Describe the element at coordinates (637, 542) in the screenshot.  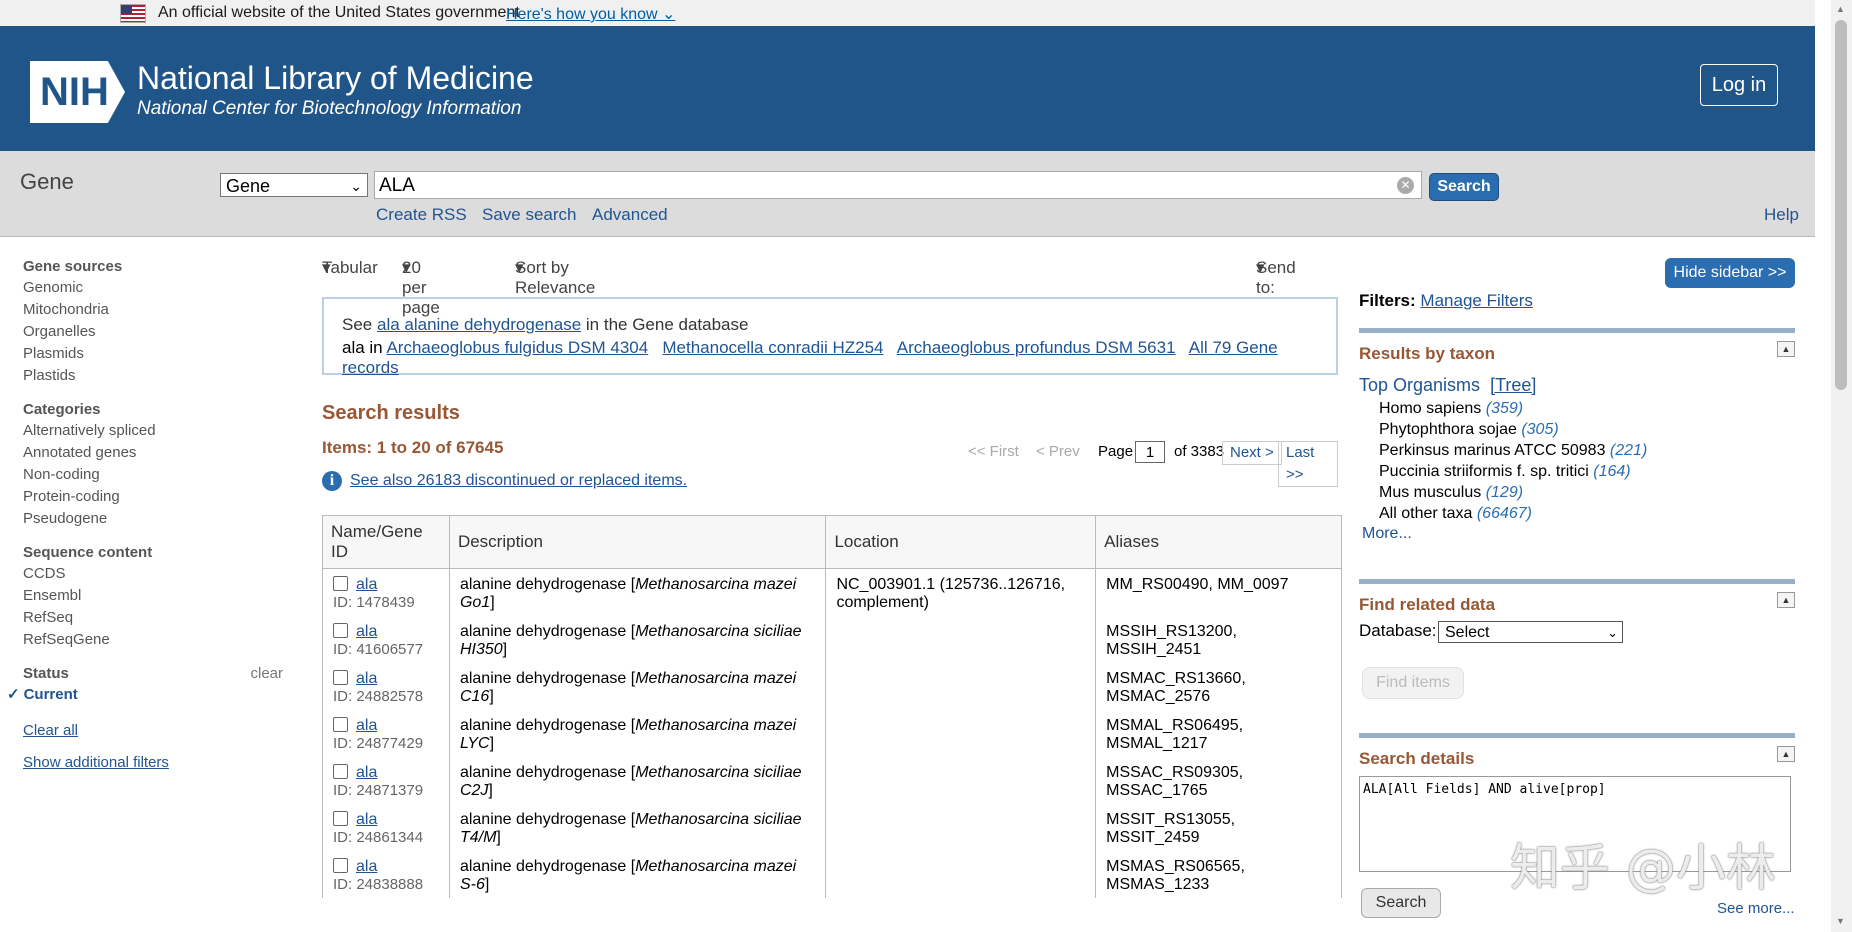
I see `column-header: Description` at that location.